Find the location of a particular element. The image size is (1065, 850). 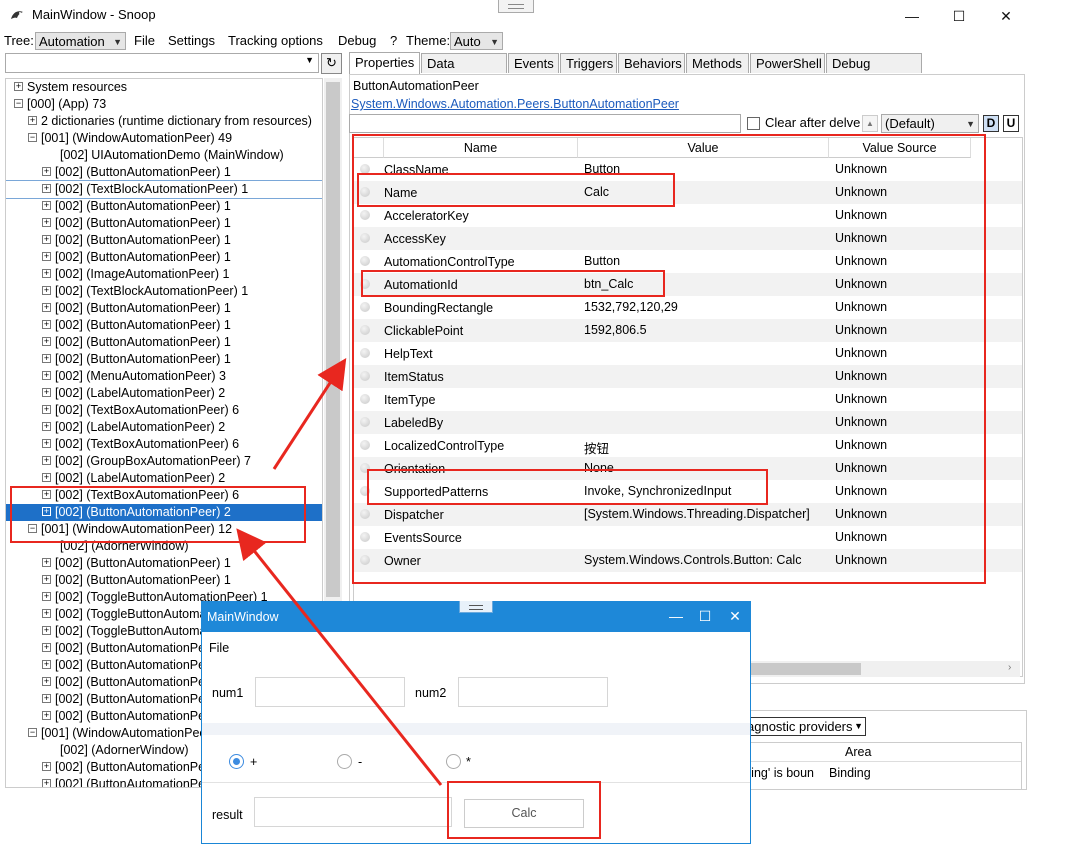

arrow-calc-to-tree is located at coordinates (339, 657).